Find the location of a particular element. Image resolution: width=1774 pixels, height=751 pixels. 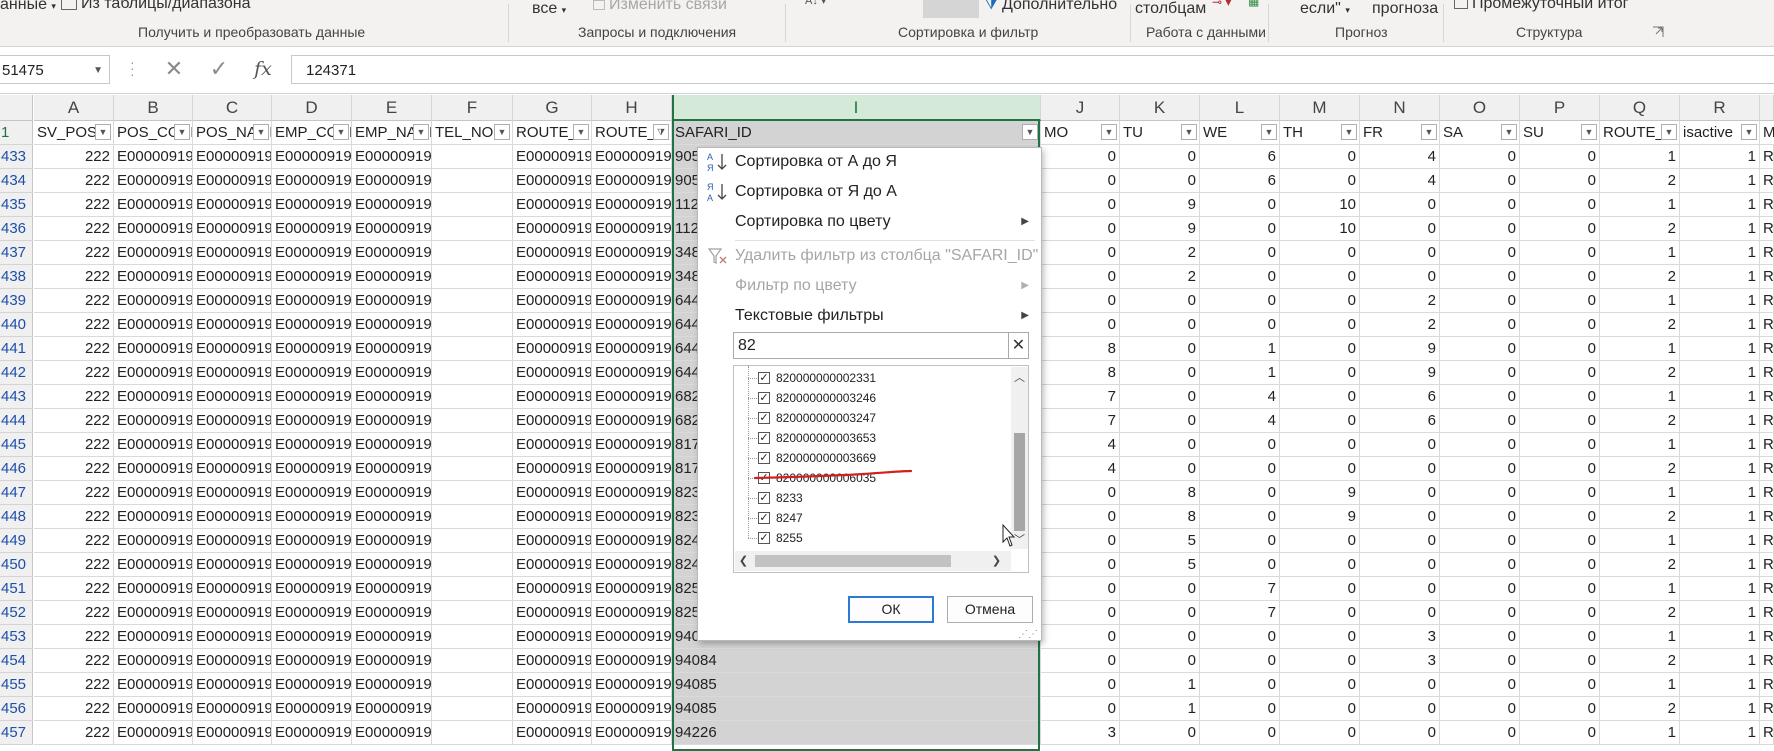

formula-bar-grip-icon: · · · is located at coordinates (132, 68).